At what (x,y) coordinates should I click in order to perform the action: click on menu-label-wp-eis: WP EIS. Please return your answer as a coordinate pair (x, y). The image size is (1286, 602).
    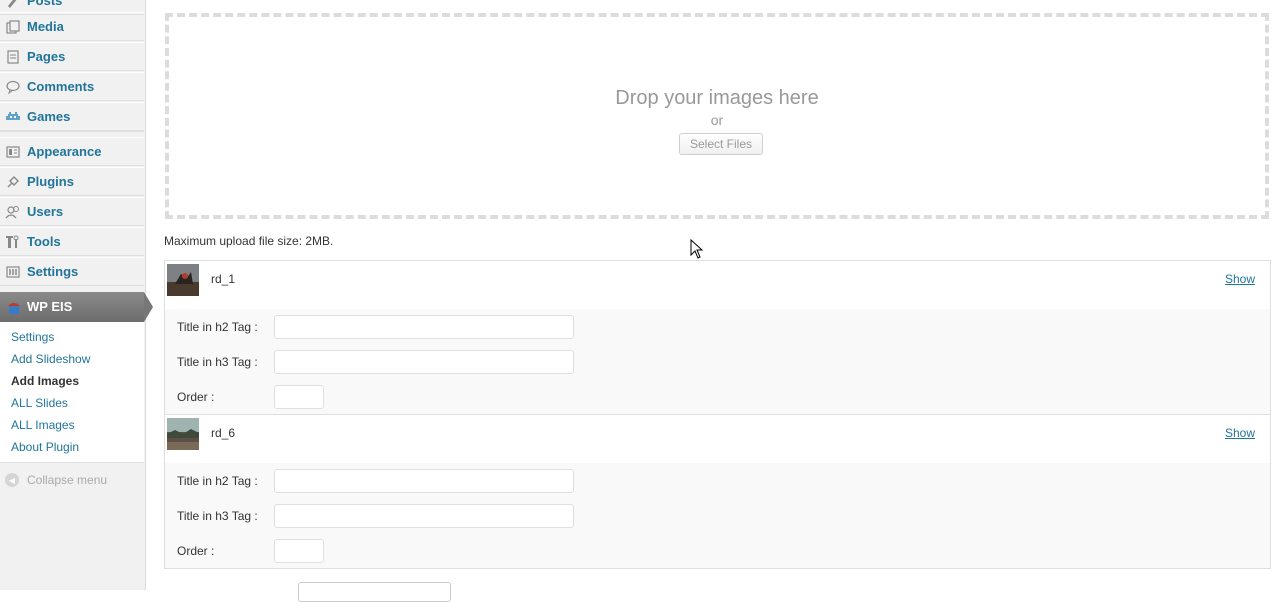
    Looking at the image, I should click on (50, 306).